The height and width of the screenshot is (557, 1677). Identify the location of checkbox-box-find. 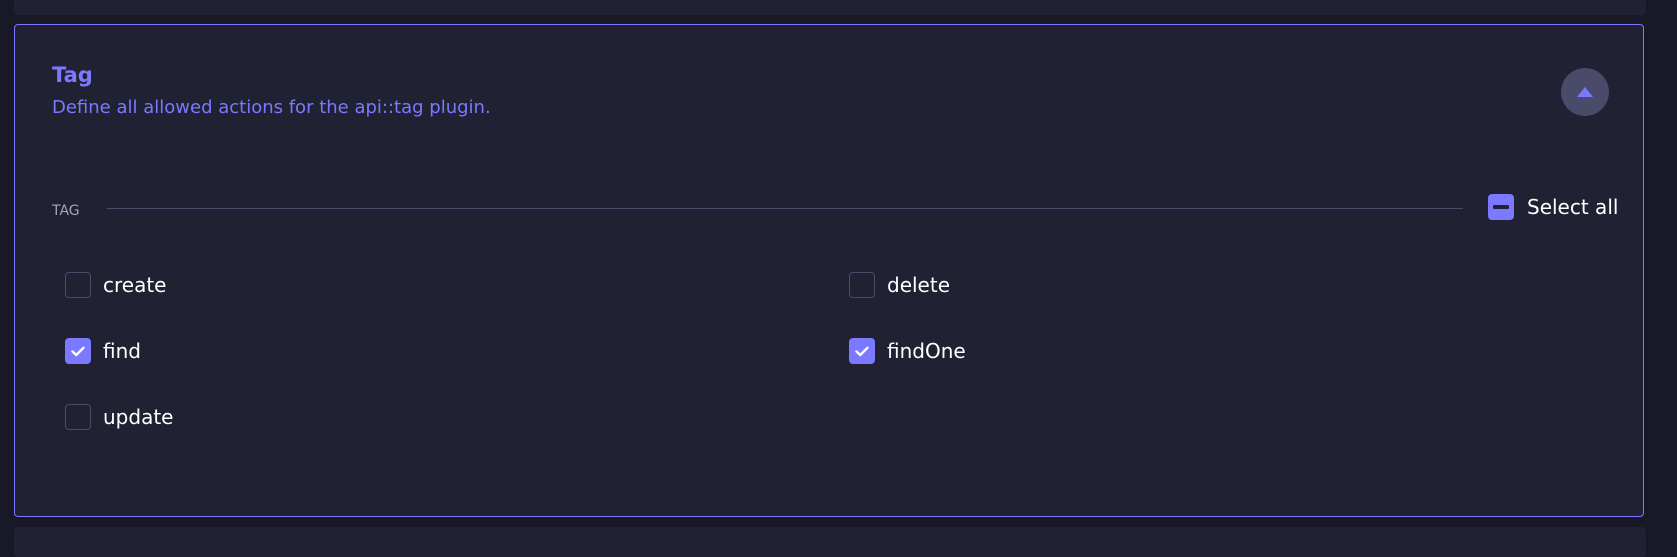
(78, 351).